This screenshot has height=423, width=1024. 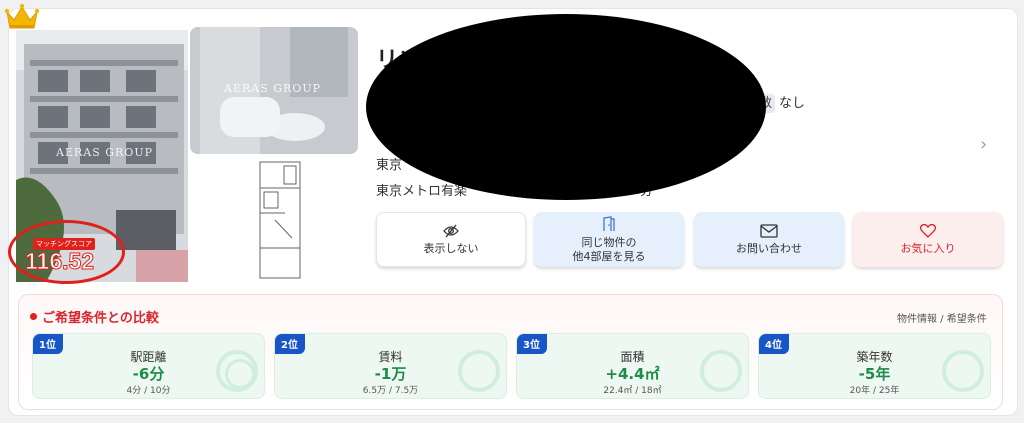 I want to click on same-building-rooms-button: 同じ物件の 他4部屋を見る, so click(x=609, y=239).